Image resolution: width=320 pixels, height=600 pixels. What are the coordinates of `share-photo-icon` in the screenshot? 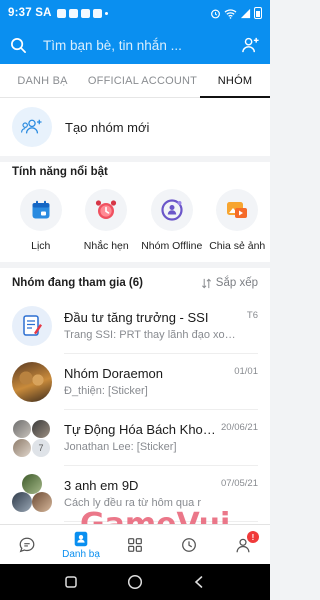 It's located at (237, 210).